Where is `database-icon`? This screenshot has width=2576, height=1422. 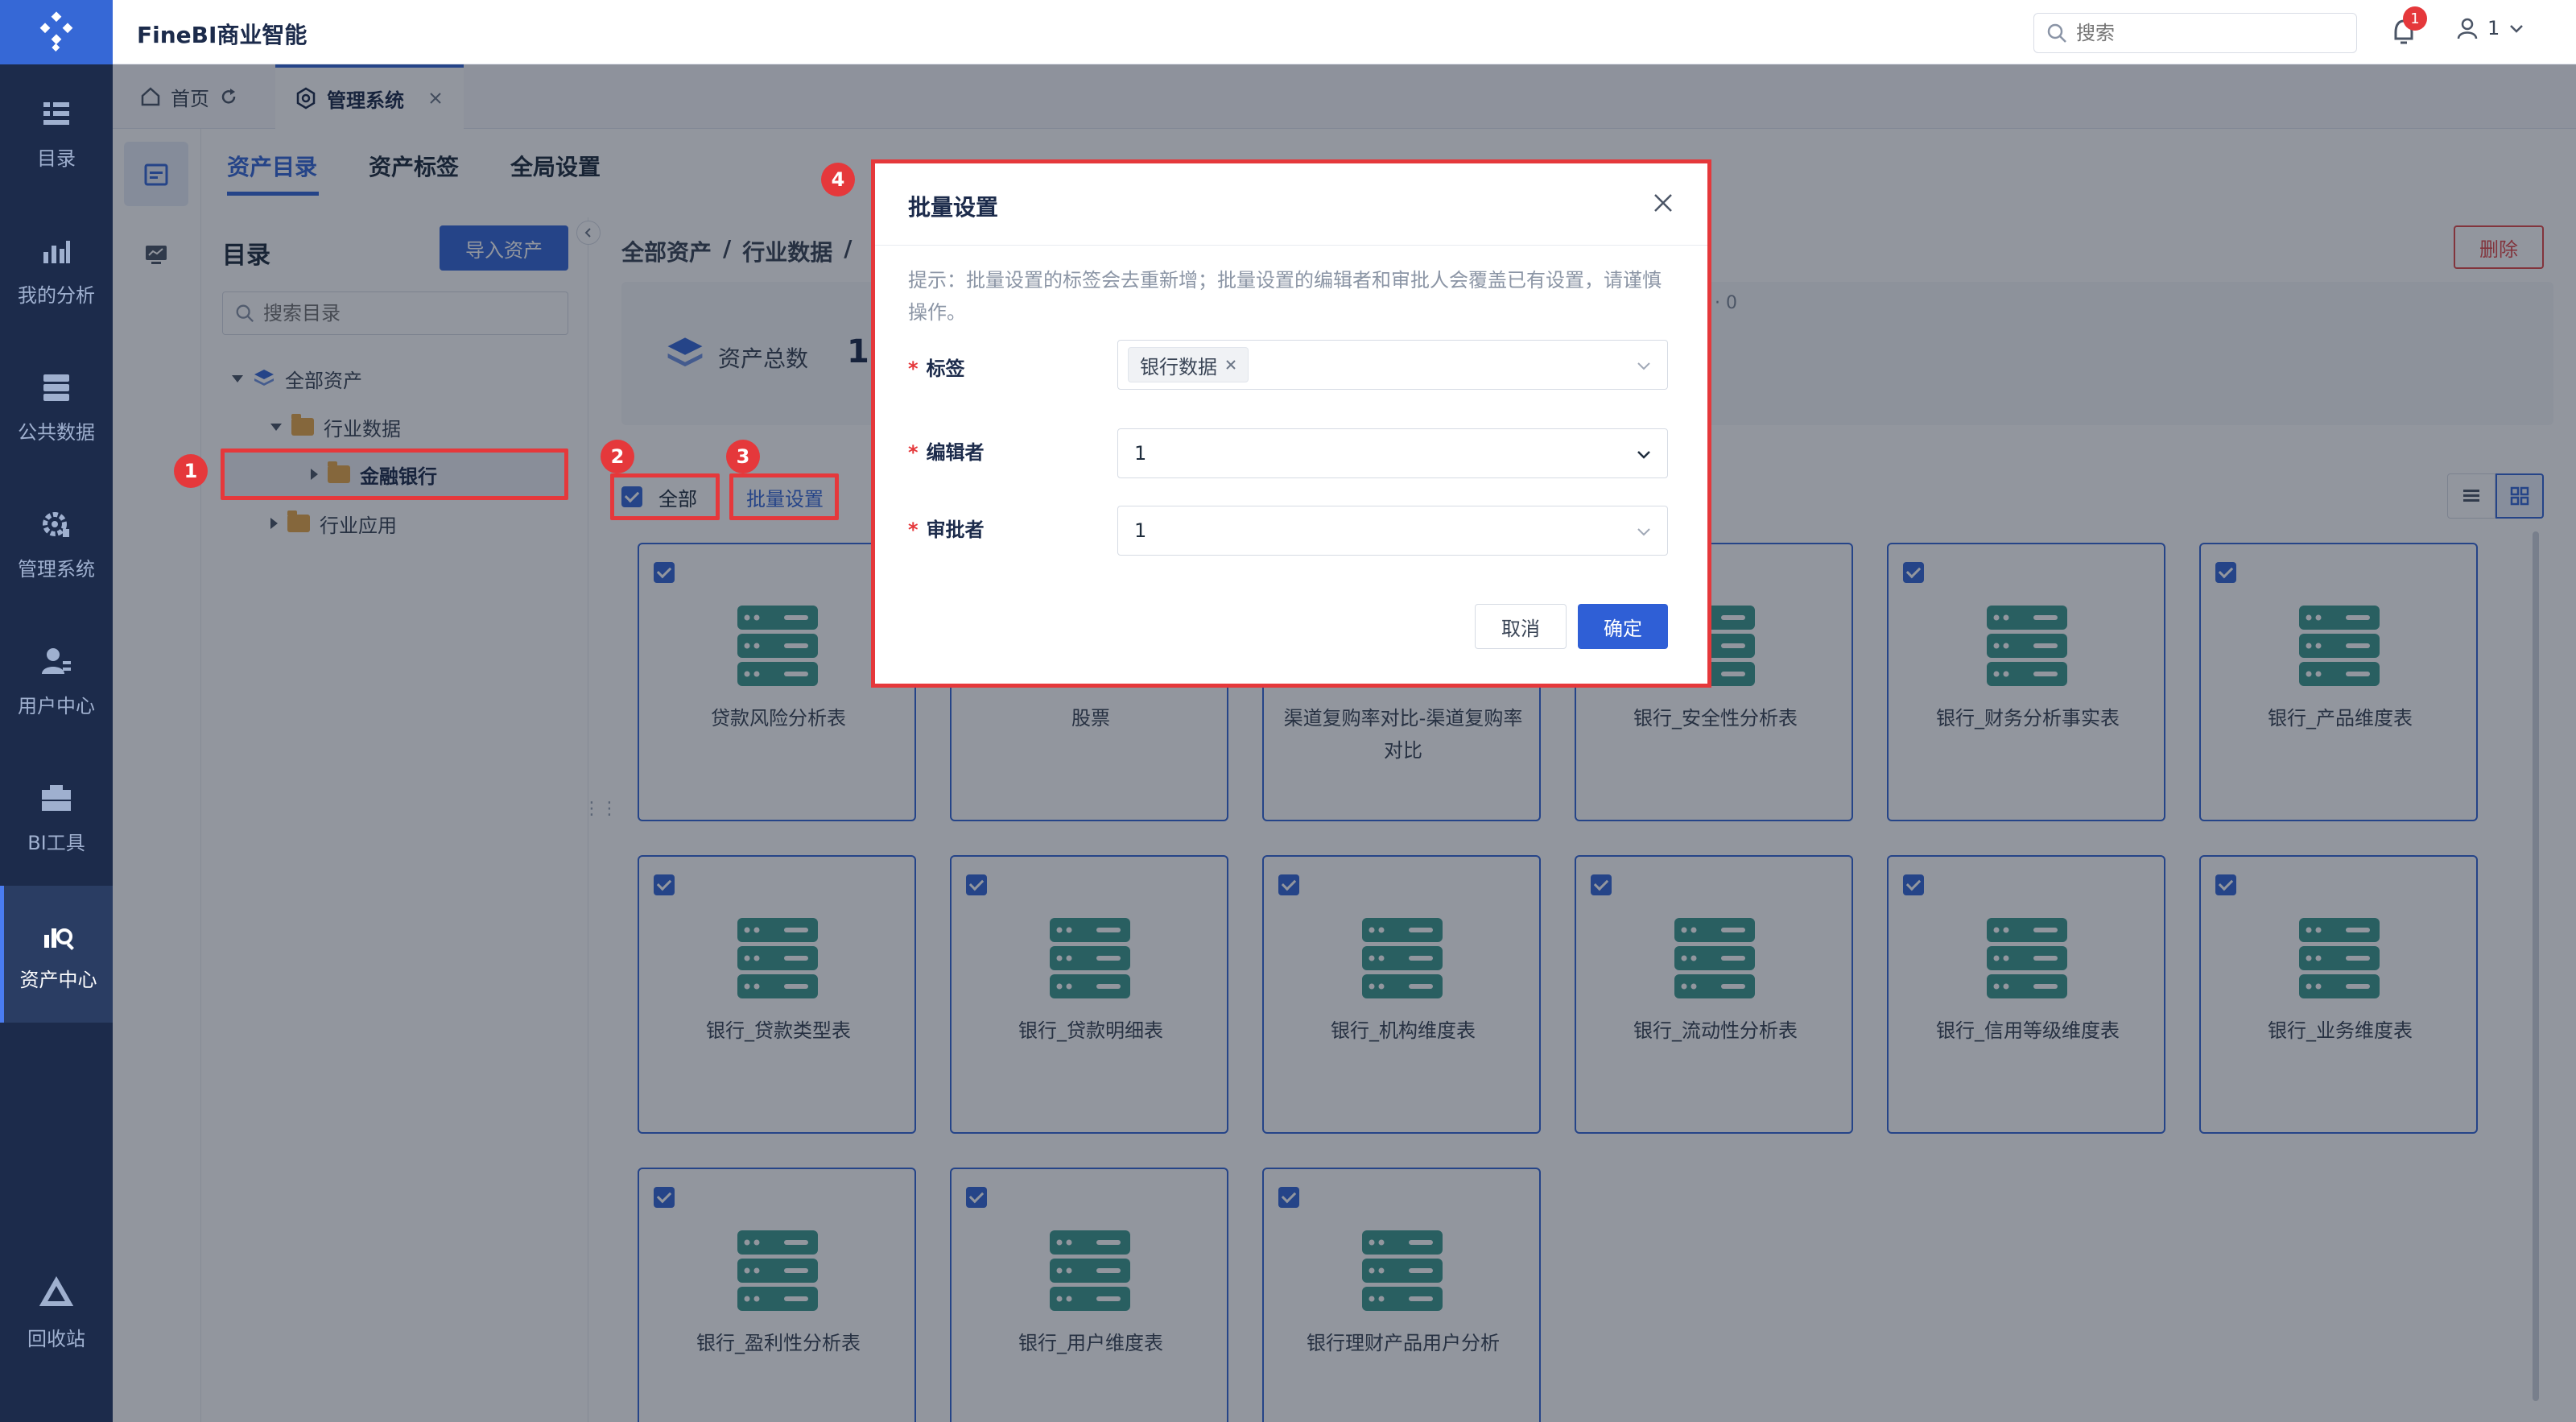
database-icon is located at coordinates (56, 387).